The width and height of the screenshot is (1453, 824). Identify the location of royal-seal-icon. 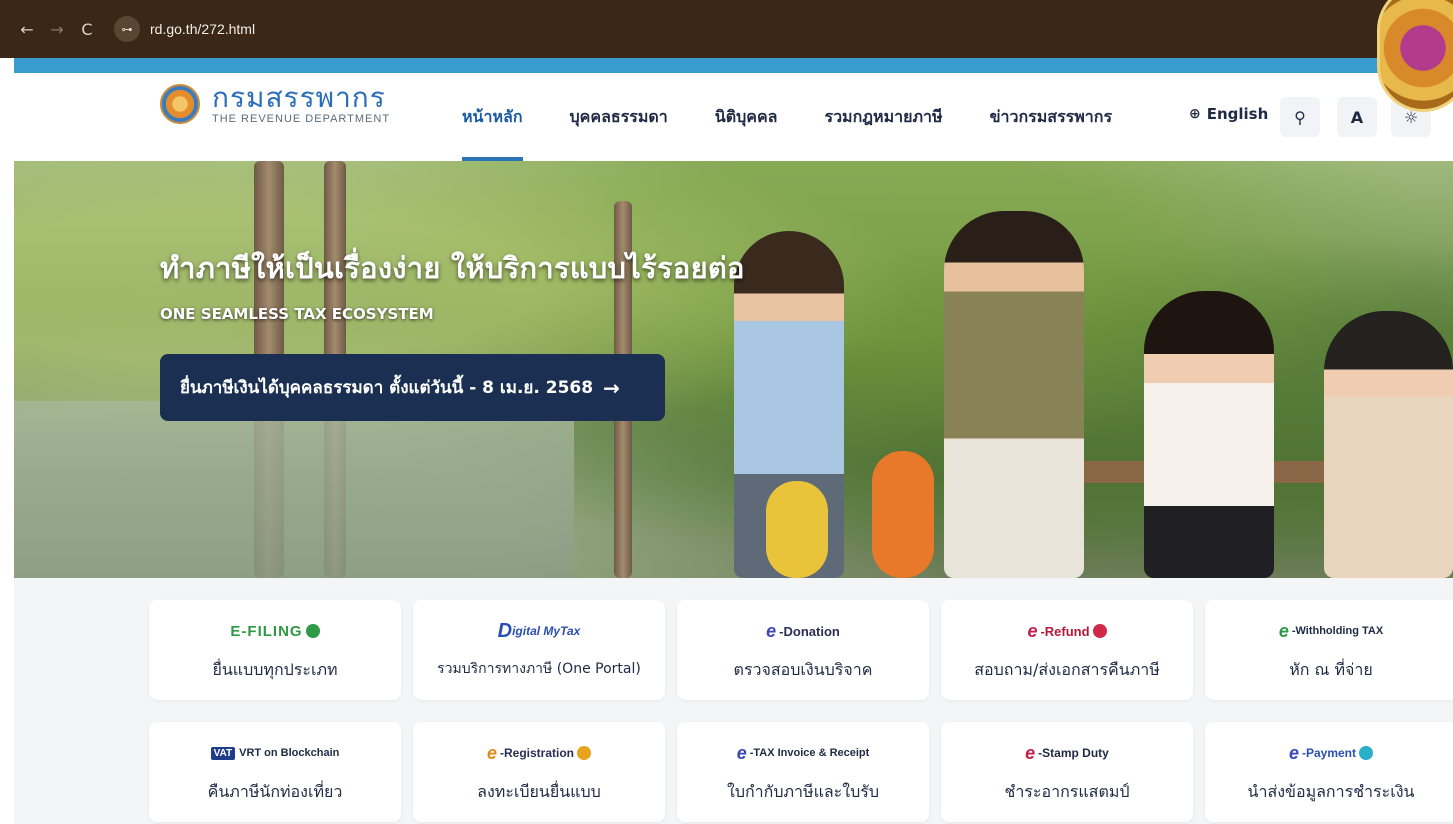
(1415, 56).